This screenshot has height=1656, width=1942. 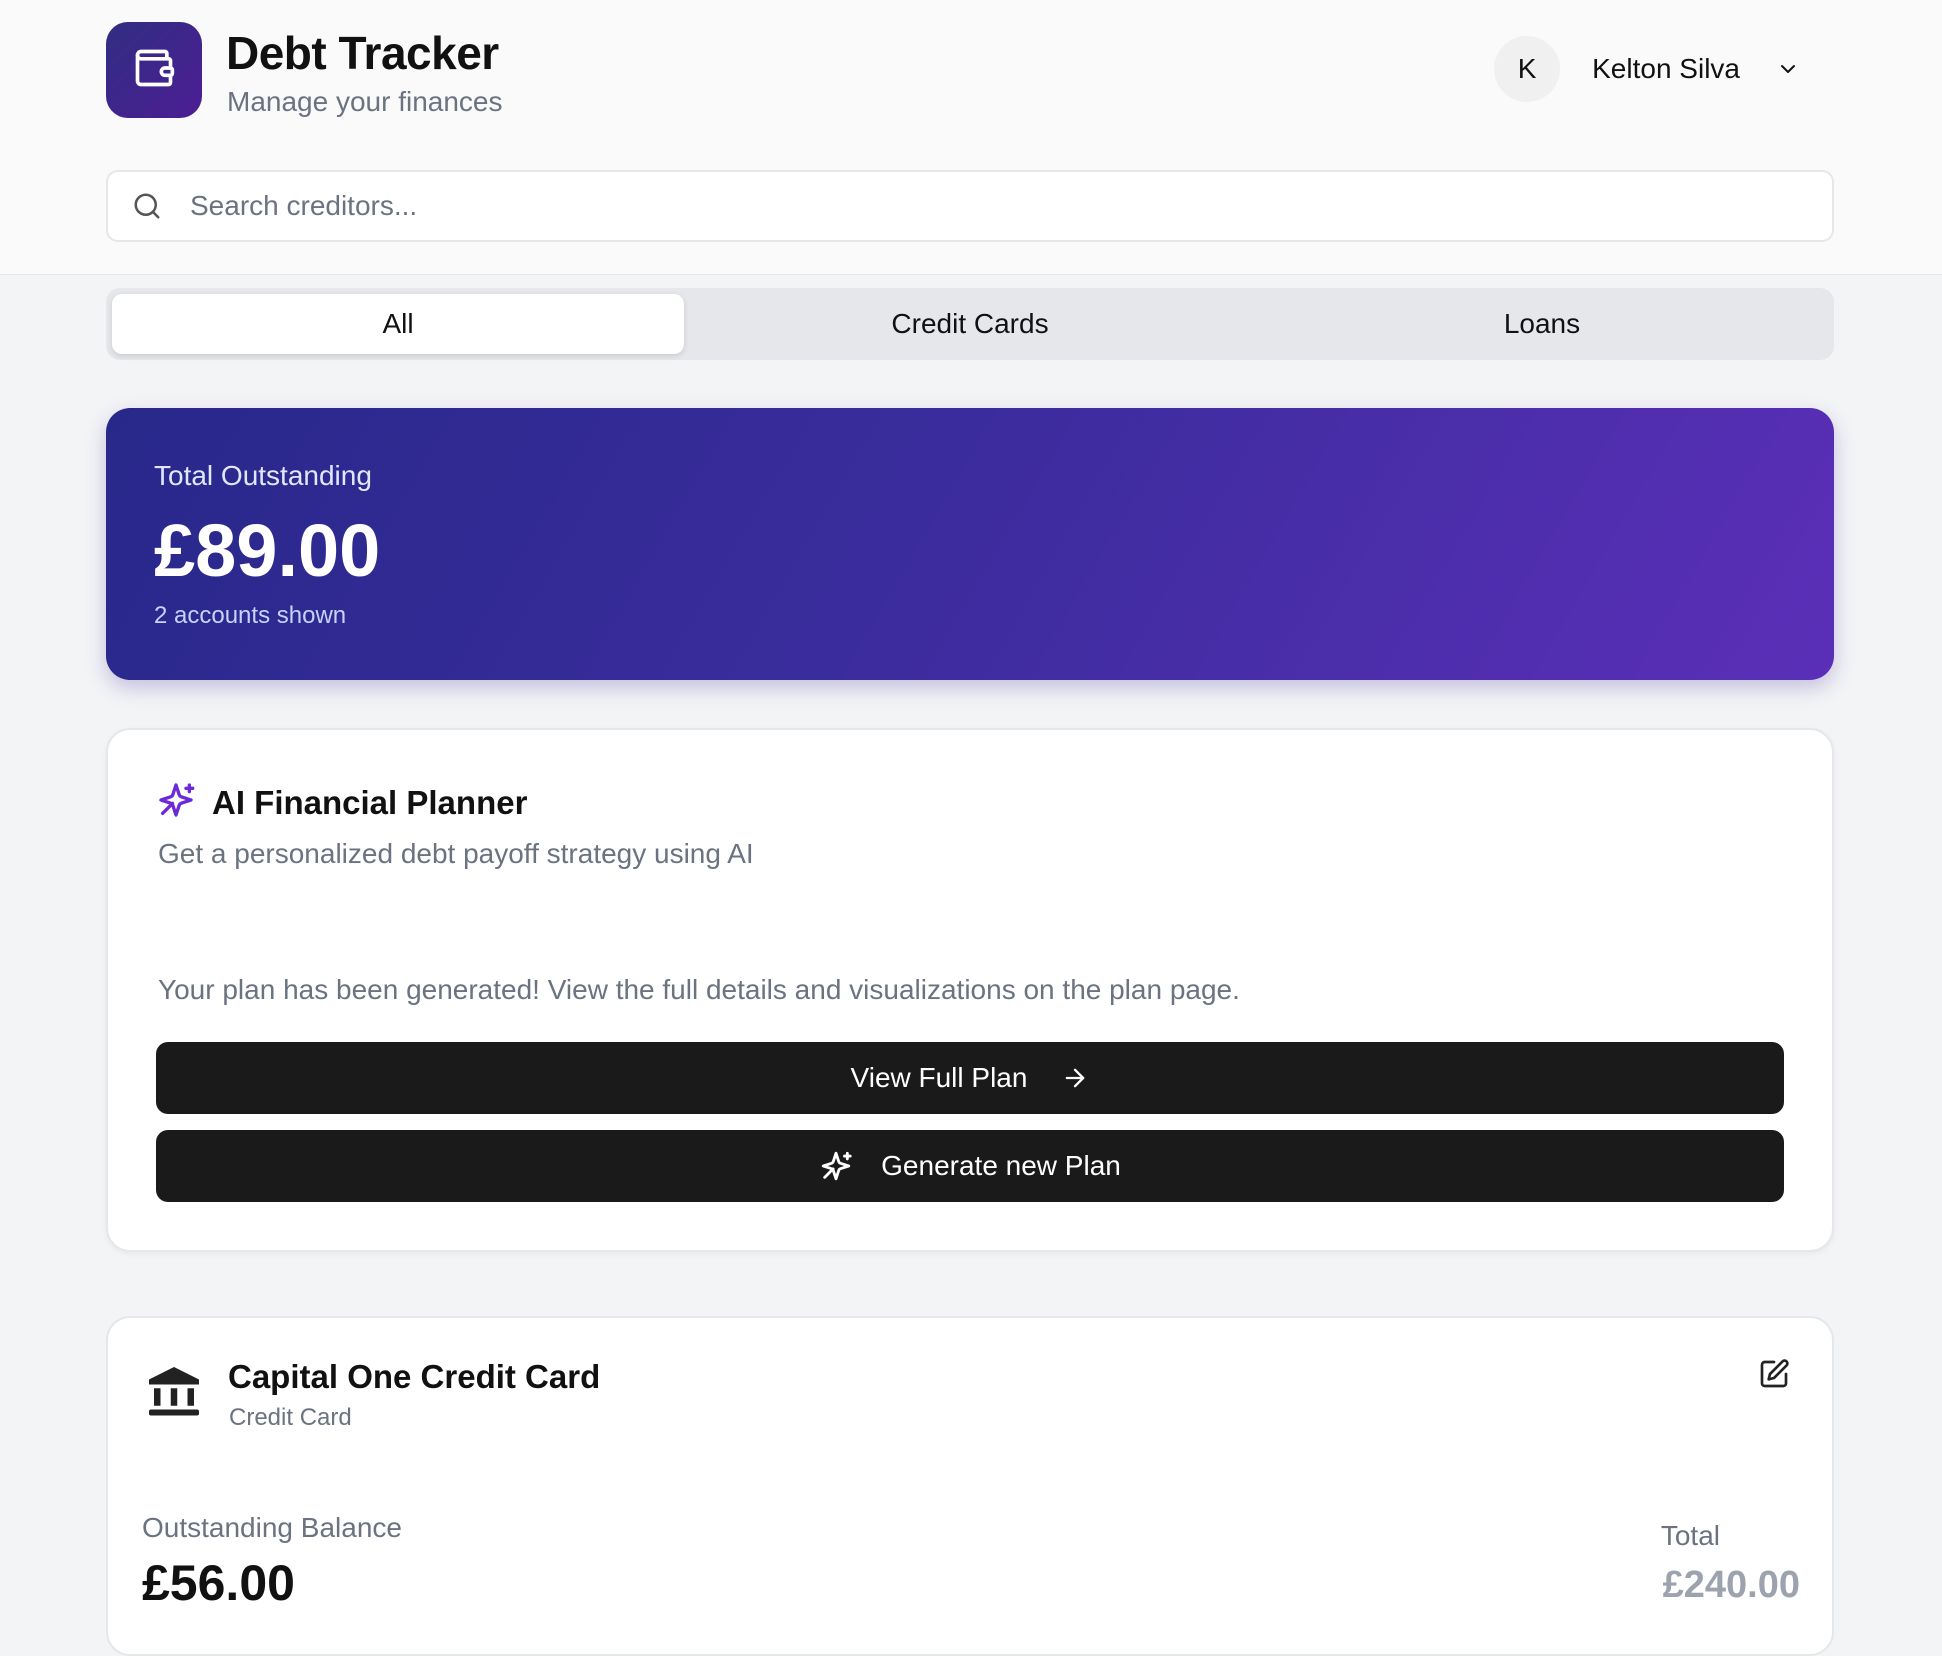 I want to click on planner-header: AI Financial Planner, so click(x=341, y=802).